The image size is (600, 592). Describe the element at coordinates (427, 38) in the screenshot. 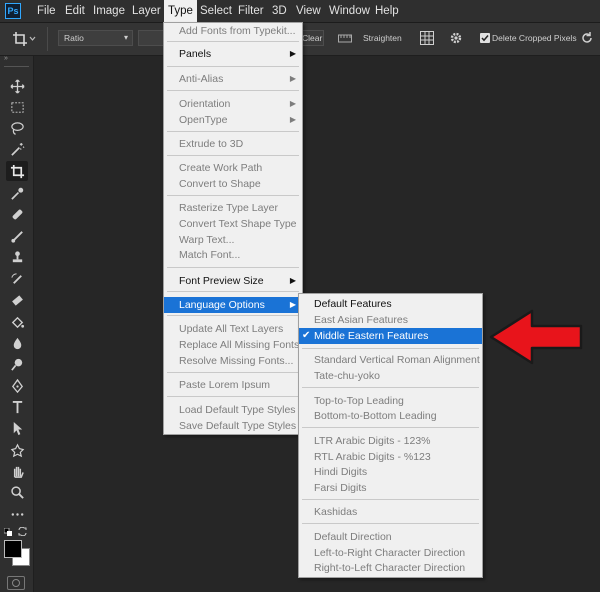

I see `grid-overlay-icon` at that location.